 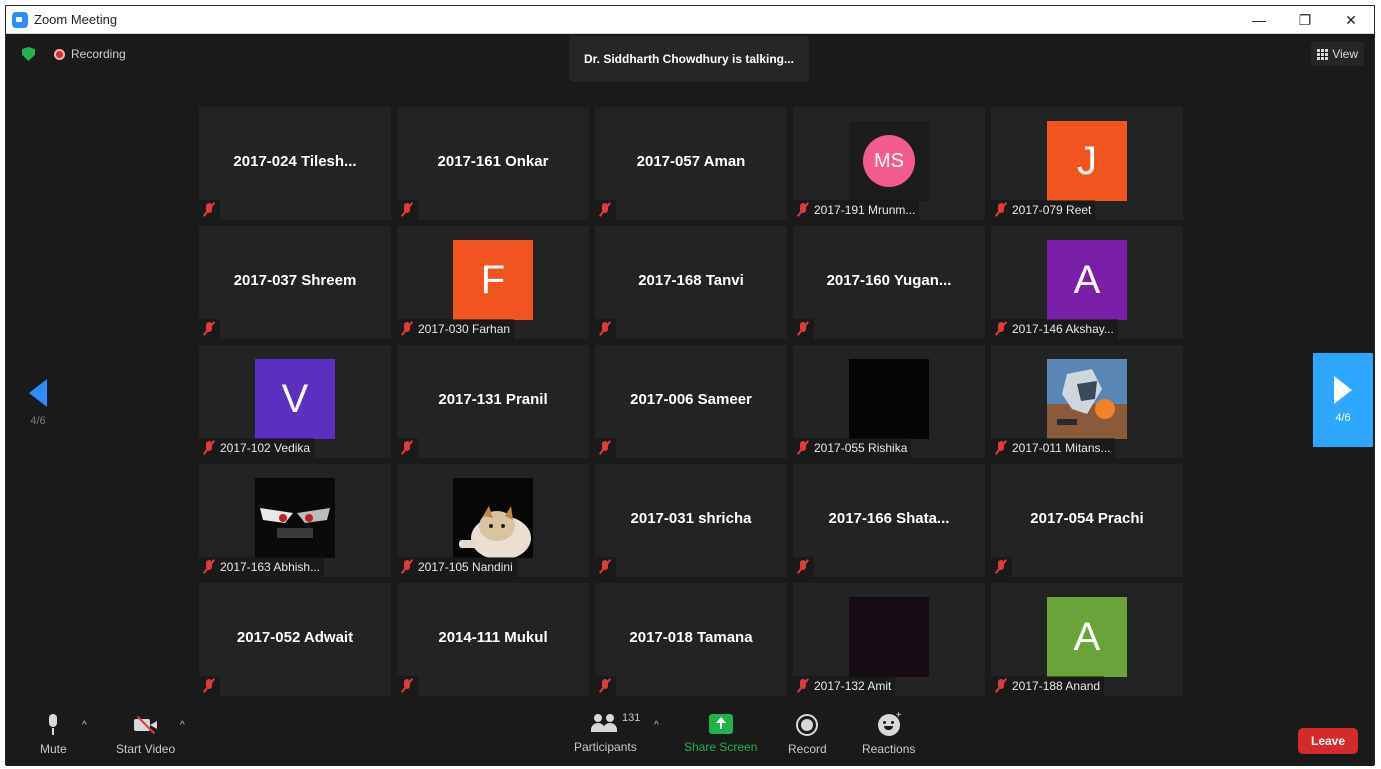 I want to click on participant-footer-name: 2017-102 Vedika, so click(x=265, y=448).